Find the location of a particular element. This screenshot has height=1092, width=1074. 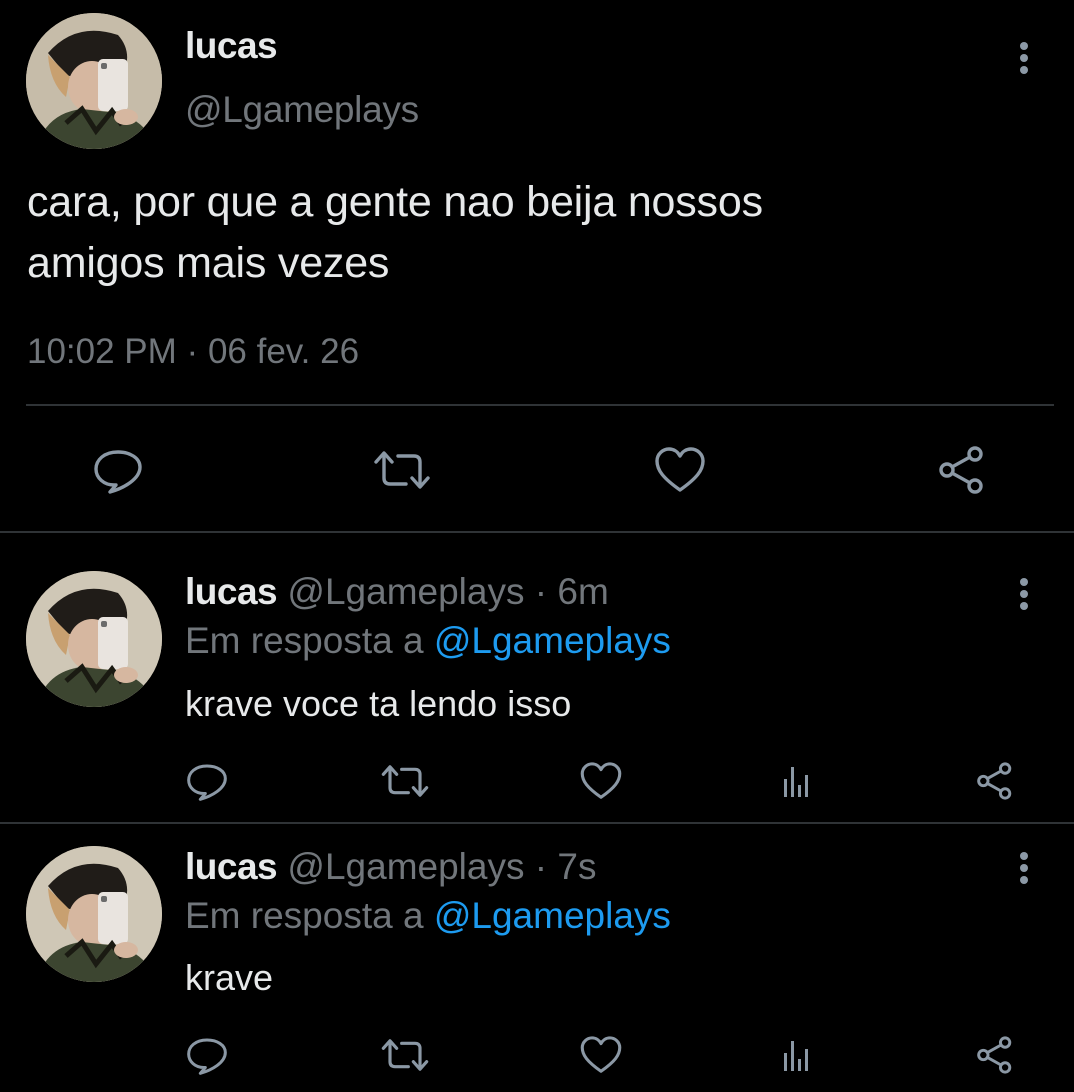

reply-header: lucas @Lgameplays · 6m is located at coordinates (397, 592).